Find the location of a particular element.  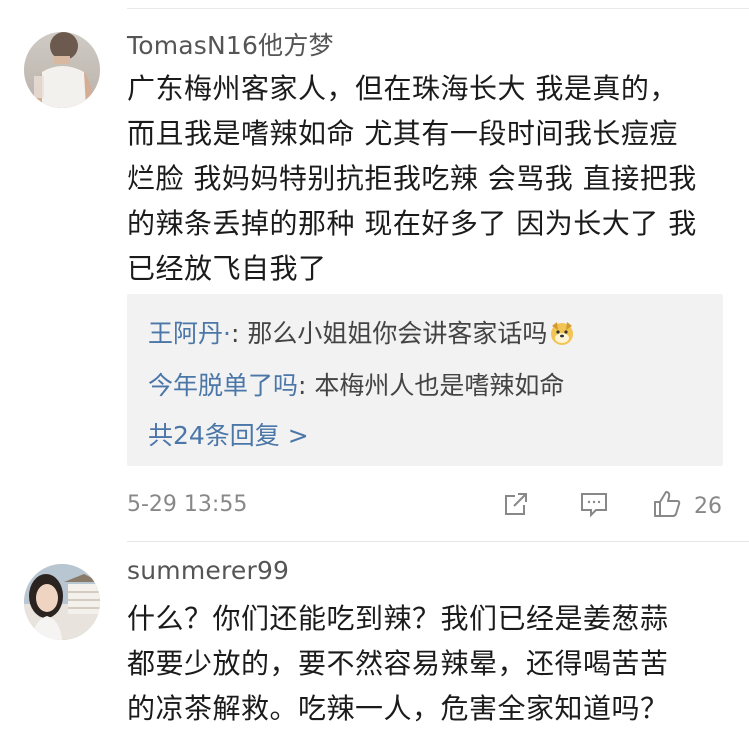

comment-username: TomasN16他方梦 is located at coordinates (230, 44).